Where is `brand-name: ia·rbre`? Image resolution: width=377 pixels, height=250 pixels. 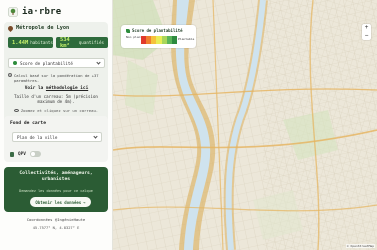 brand-name: ia·rbre is located at coordinates (42, 12).